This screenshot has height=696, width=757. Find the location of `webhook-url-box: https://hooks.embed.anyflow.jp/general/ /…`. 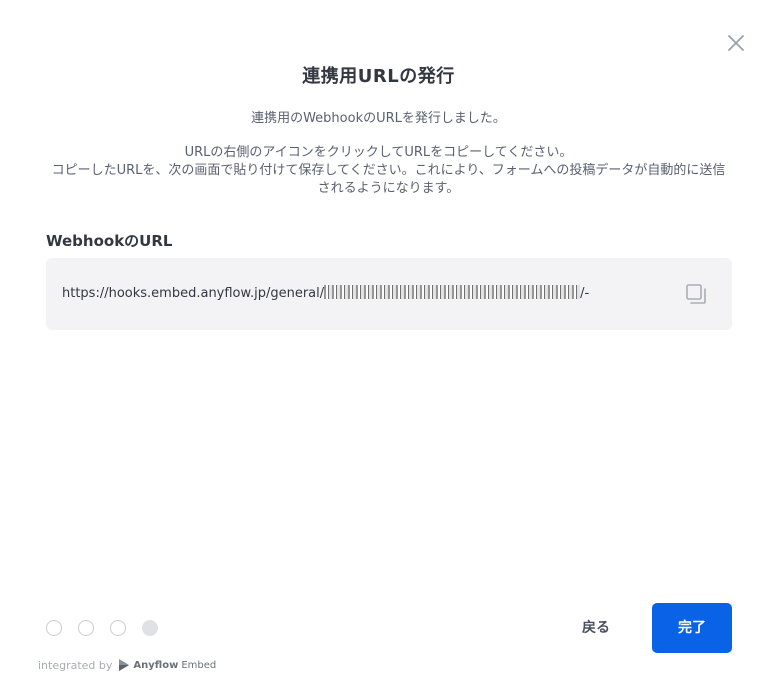

webhook-url-box: https://hooks.embed.anyflow.jp/general/ /… is located at coordinates (389, 294).